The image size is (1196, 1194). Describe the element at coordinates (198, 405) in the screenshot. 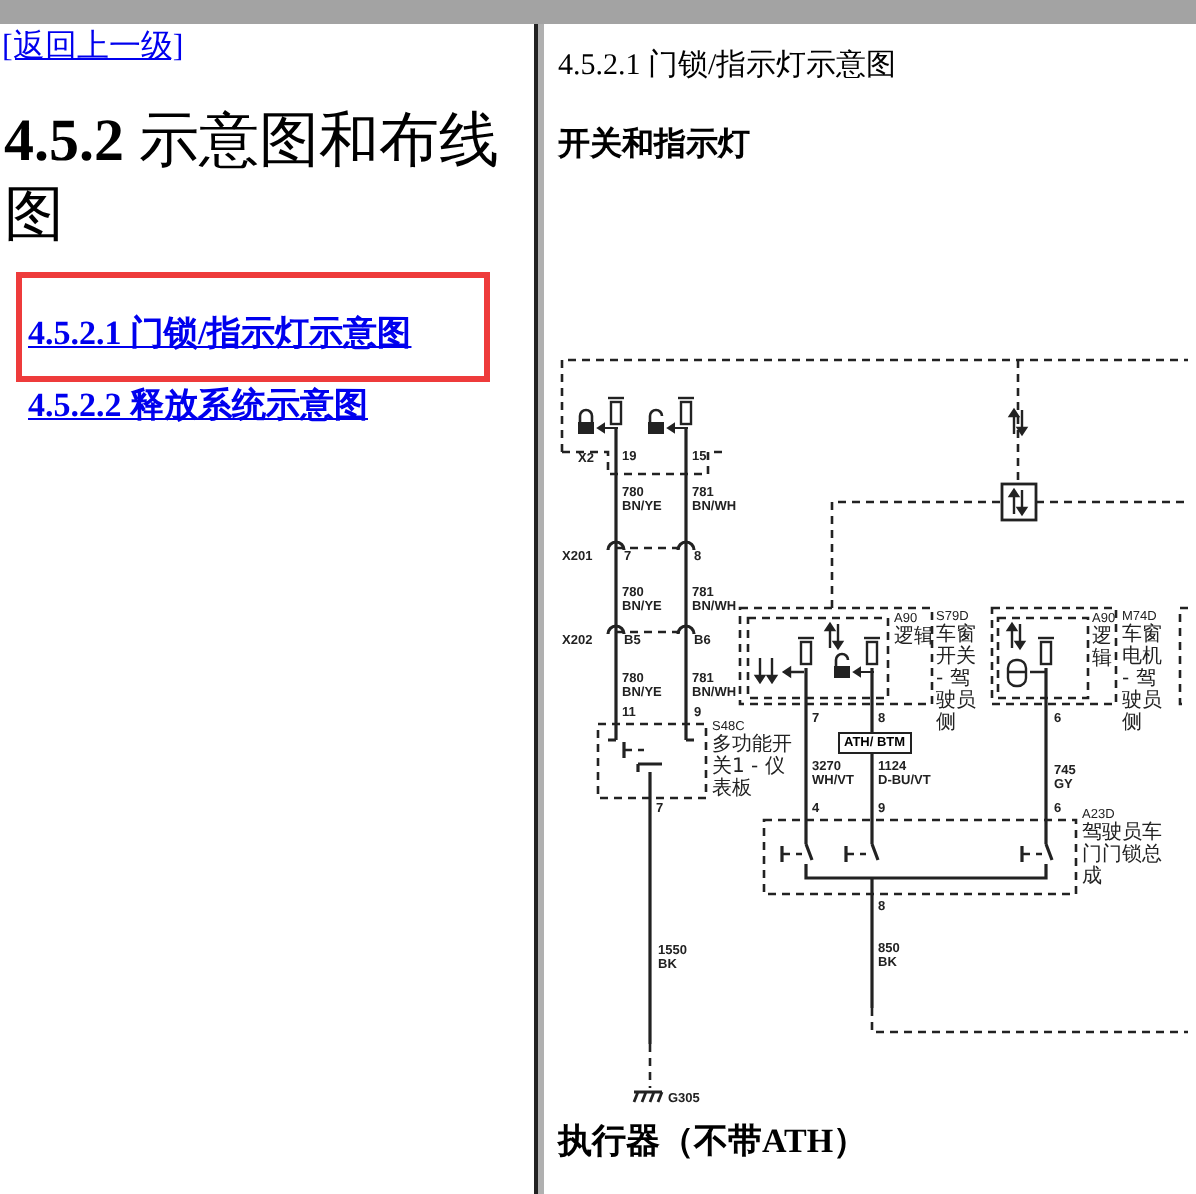

I see `section-link: 4.5.2.2 释放系统示意图` at that location.